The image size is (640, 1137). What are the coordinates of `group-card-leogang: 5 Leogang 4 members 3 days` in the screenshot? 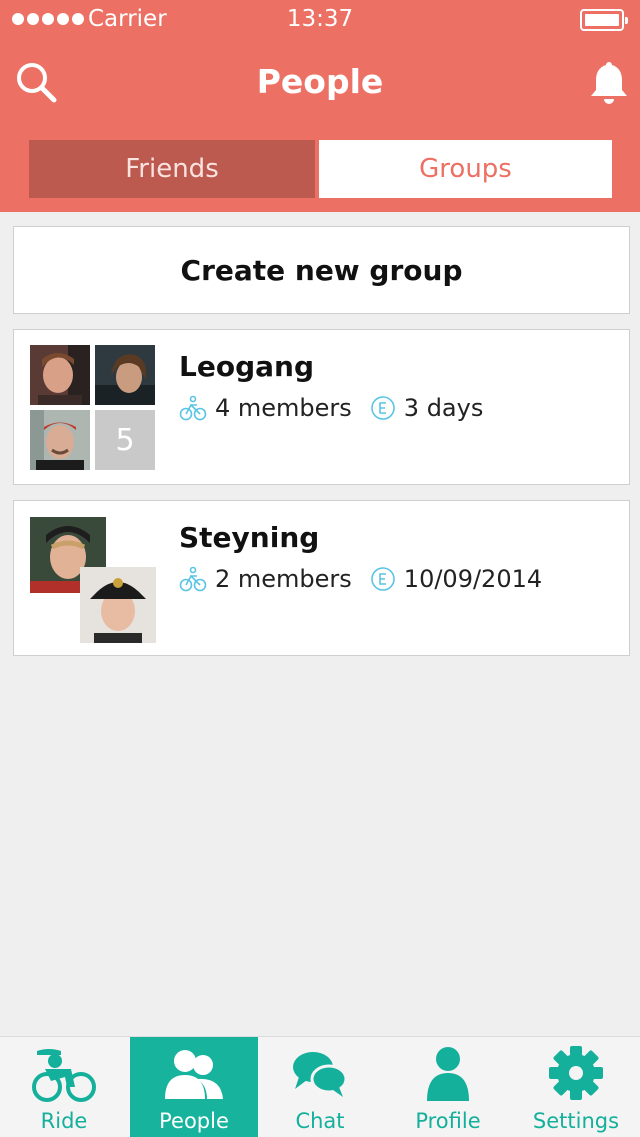 It's located at (321, 407).